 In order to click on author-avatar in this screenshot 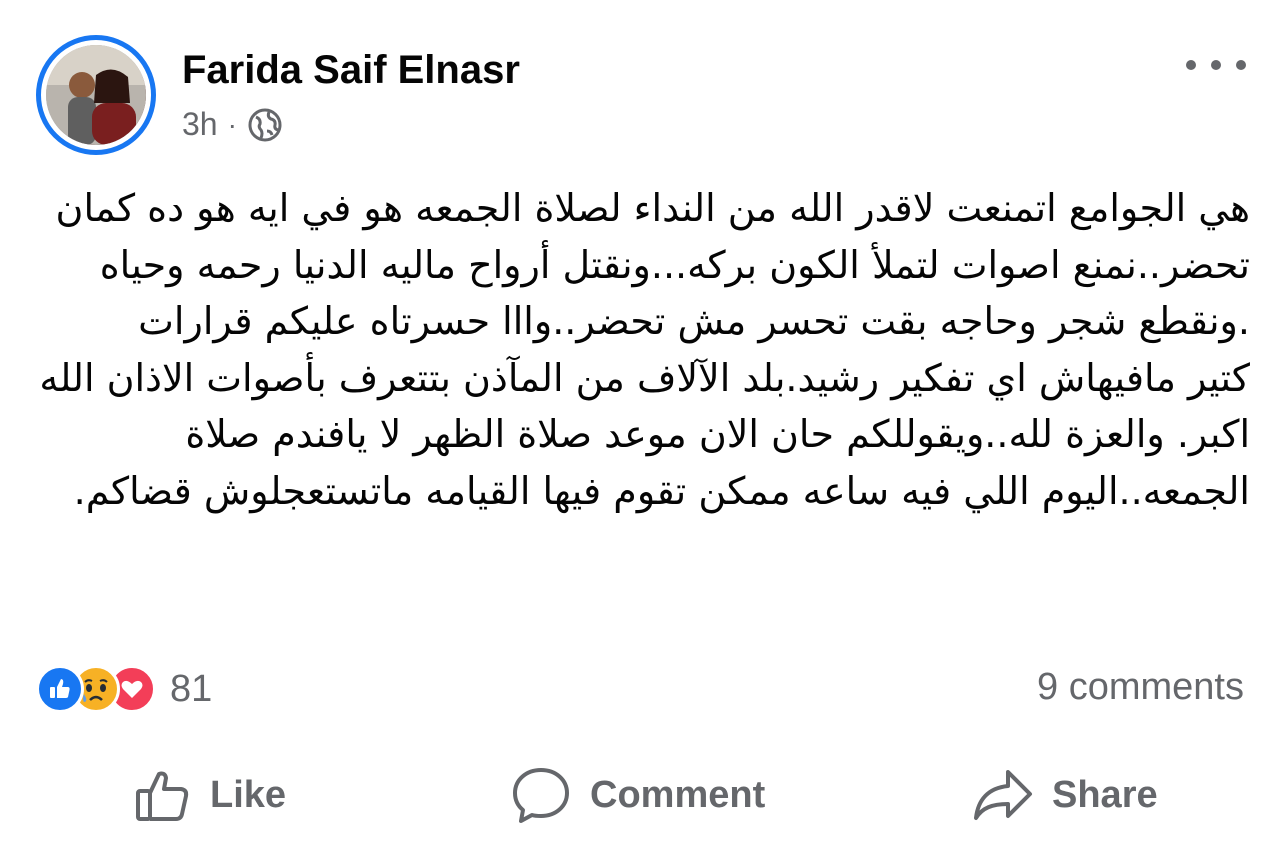, I will do `click(96, 95)`.